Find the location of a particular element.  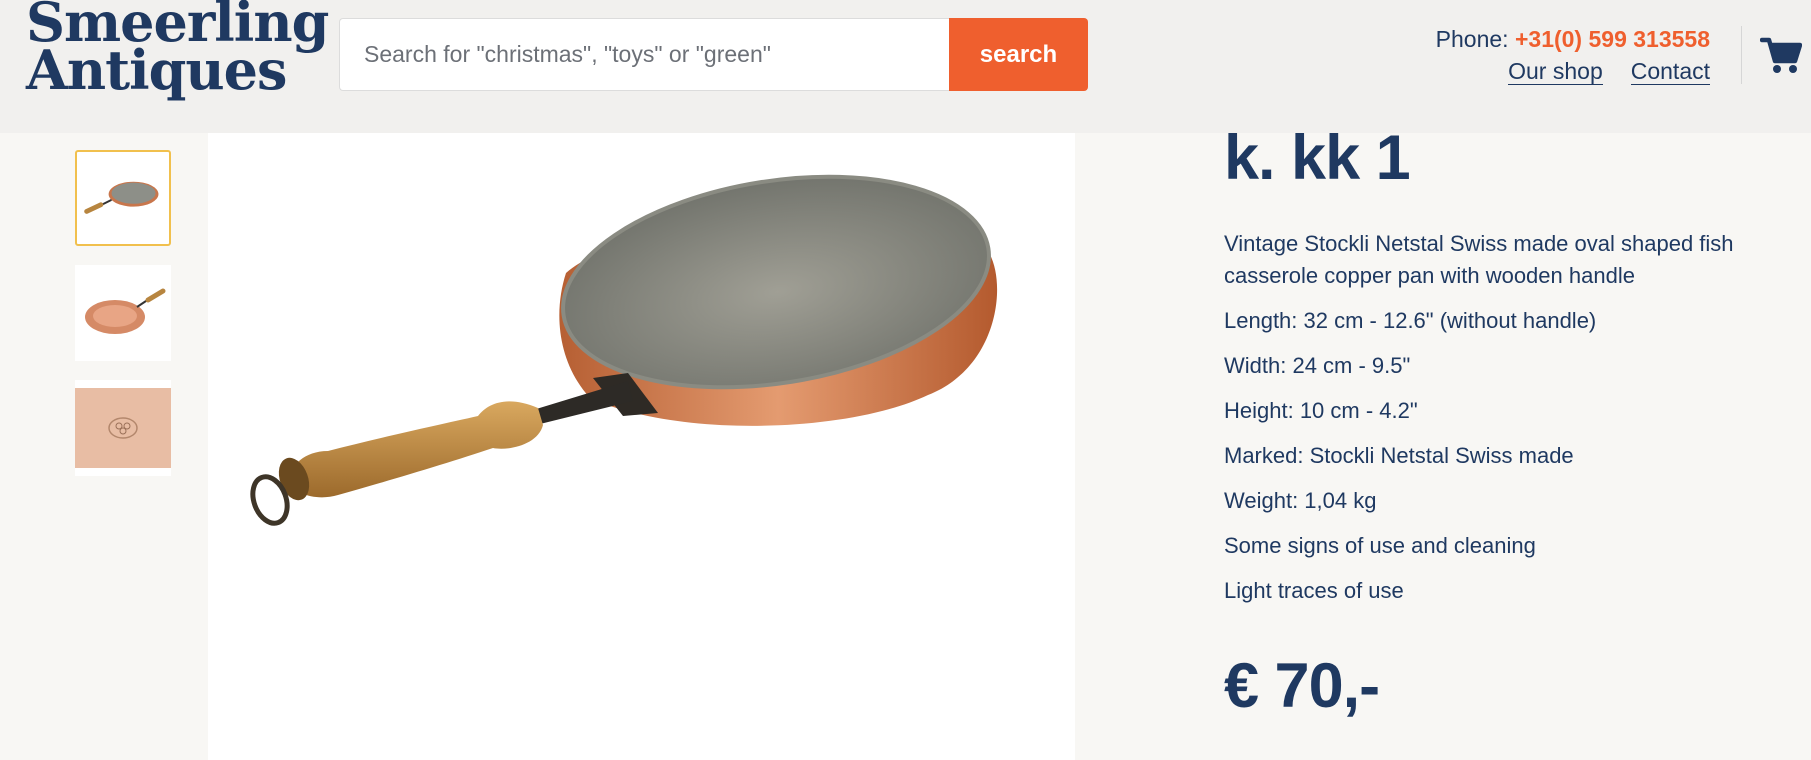

search-field-wrapper is located at coordinates (644, 54).